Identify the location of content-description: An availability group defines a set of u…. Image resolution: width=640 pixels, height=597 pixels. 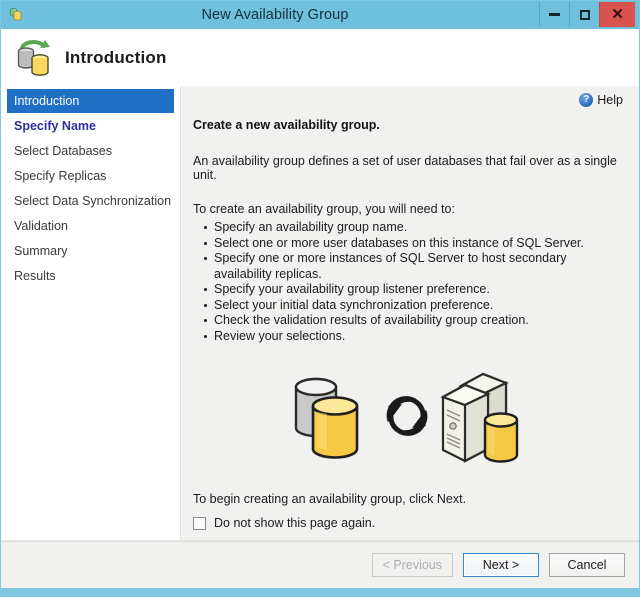
(405, 168).